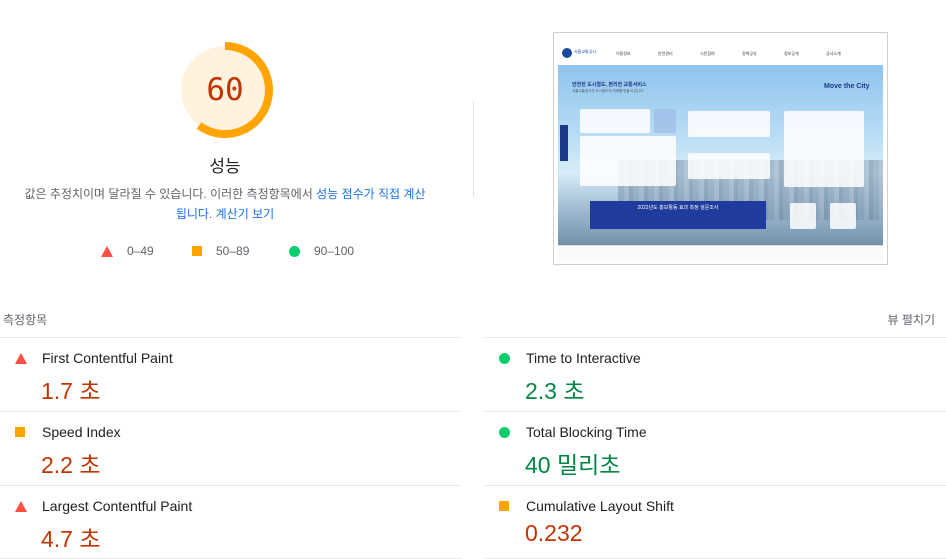 This screenshot has height=559, width=946. I want to click on thumb-quick-menu, so click(628, 161).